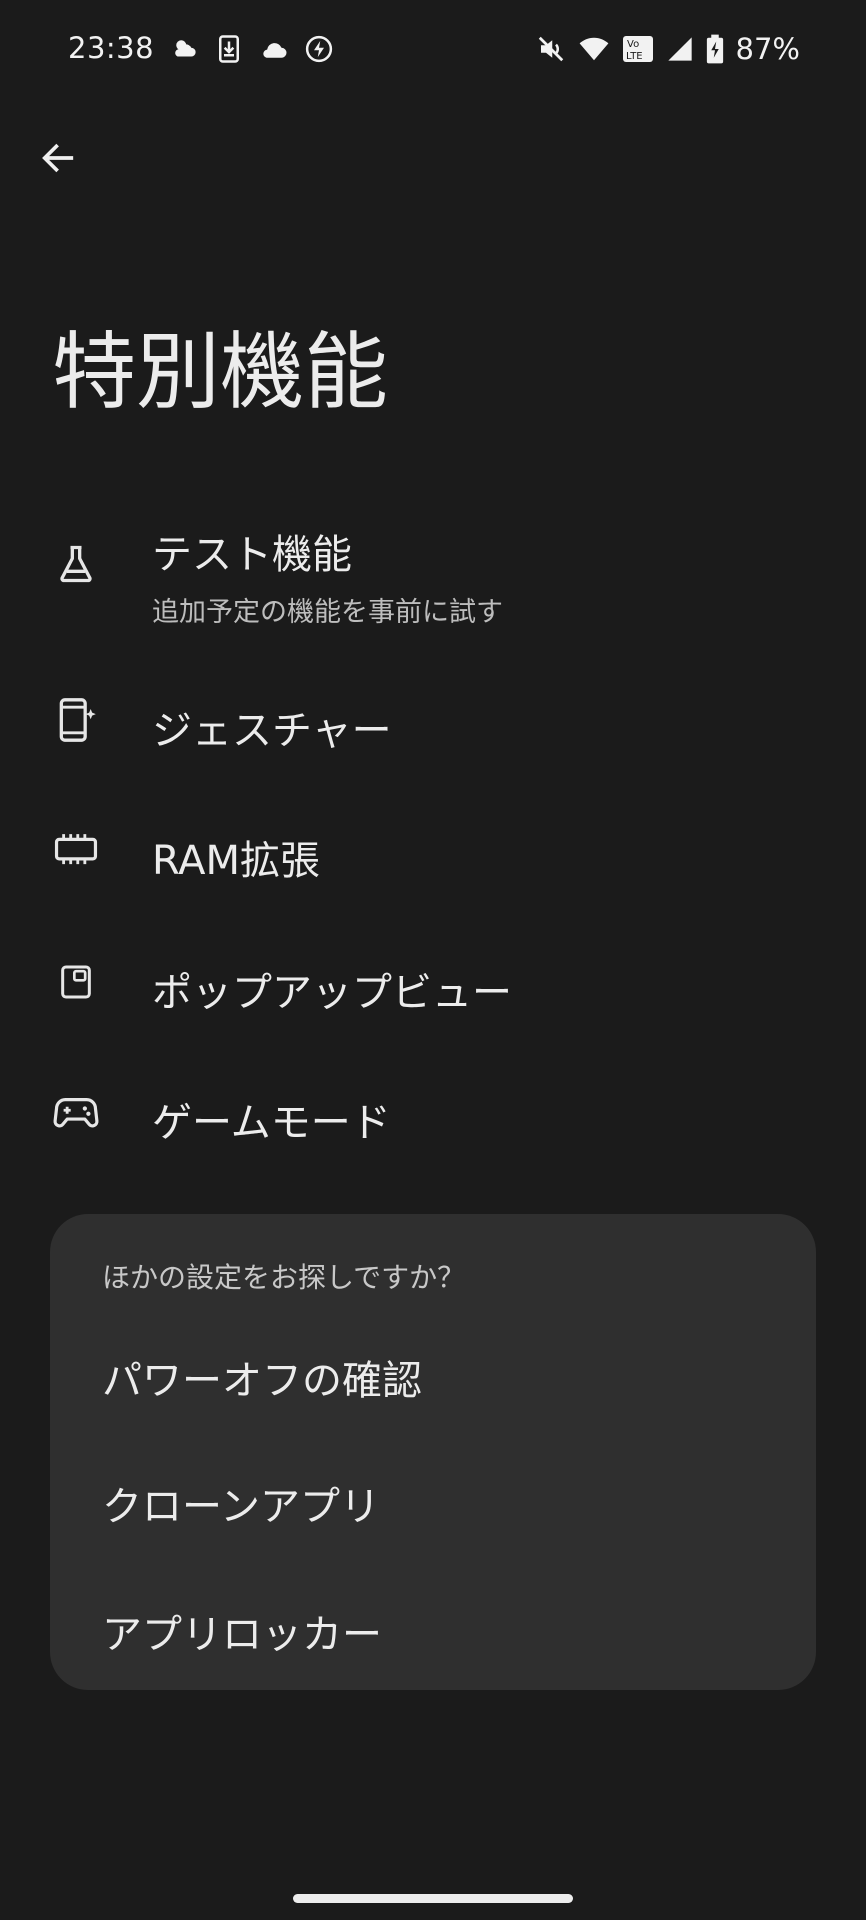 Image resolution: width=866 pixels, height=1920 pixels. I want to click on back-arrow-icon, so click(58, 158).